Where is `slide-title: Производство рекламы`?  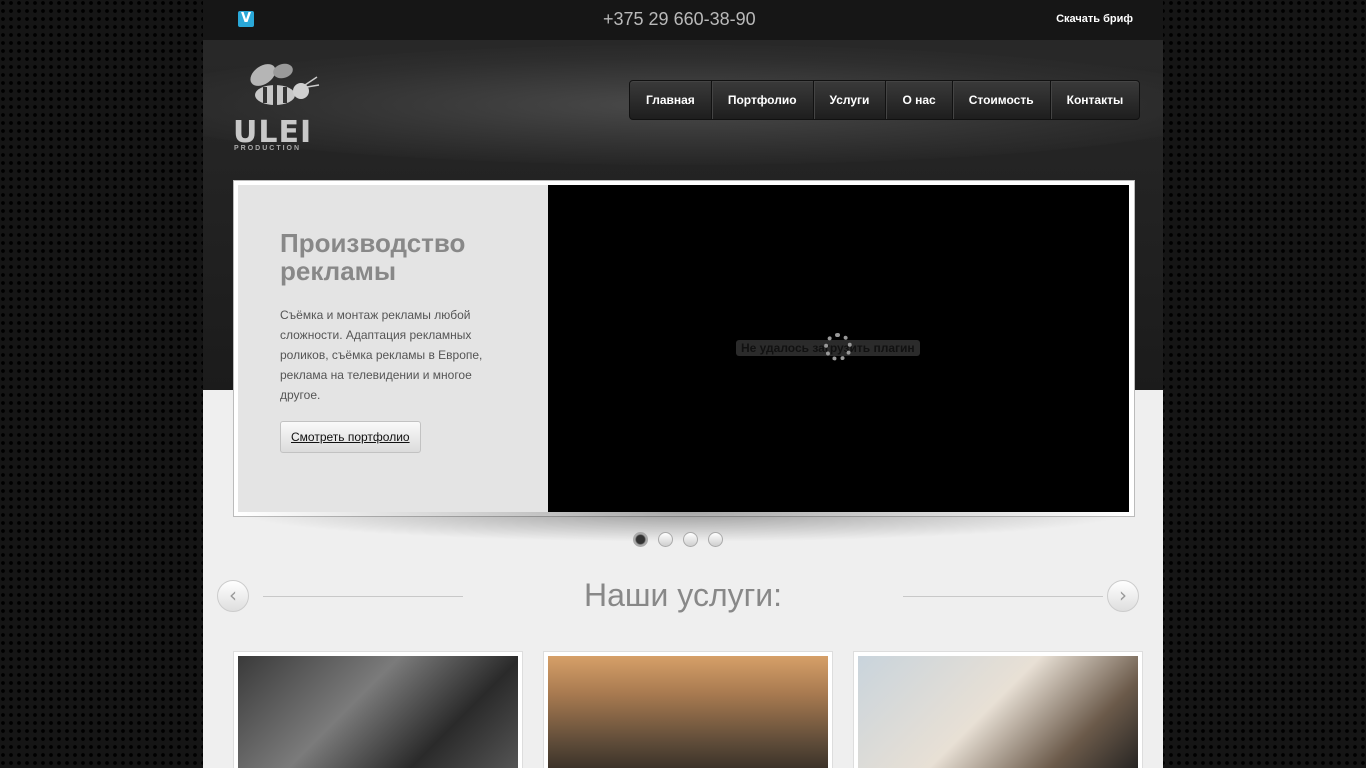 slide-title: Производство рекламы is located at coordinates (373, 257).